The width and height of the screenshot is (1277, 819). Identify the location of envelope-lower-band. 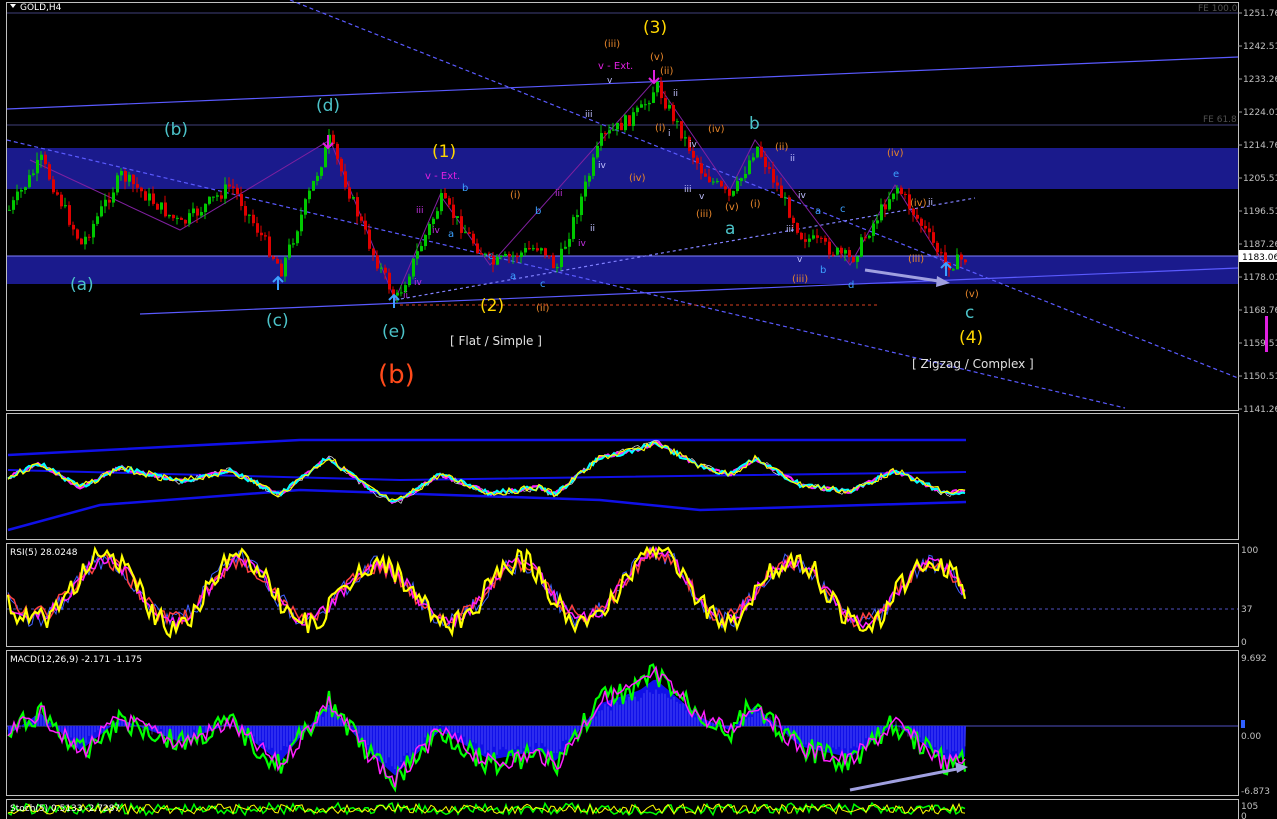
(487, 510).